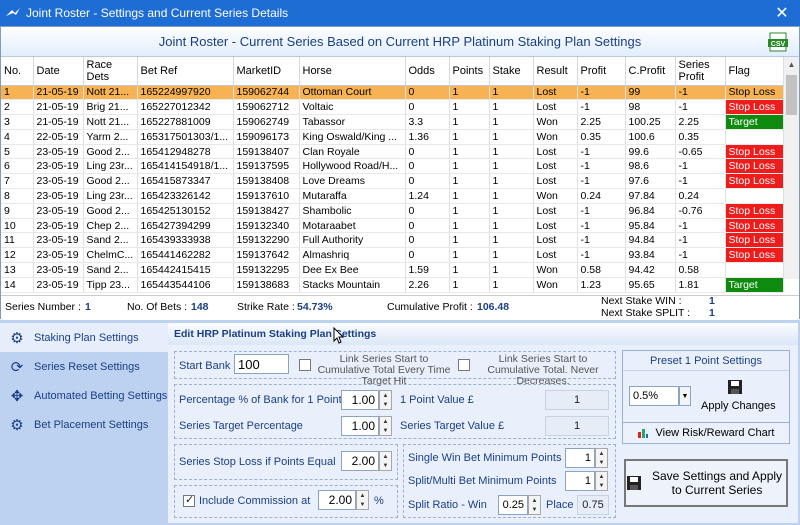 The width and height of the screenshot is (800, 525). I want to click on stop-loss-input: 2.00, so click(360, 461).